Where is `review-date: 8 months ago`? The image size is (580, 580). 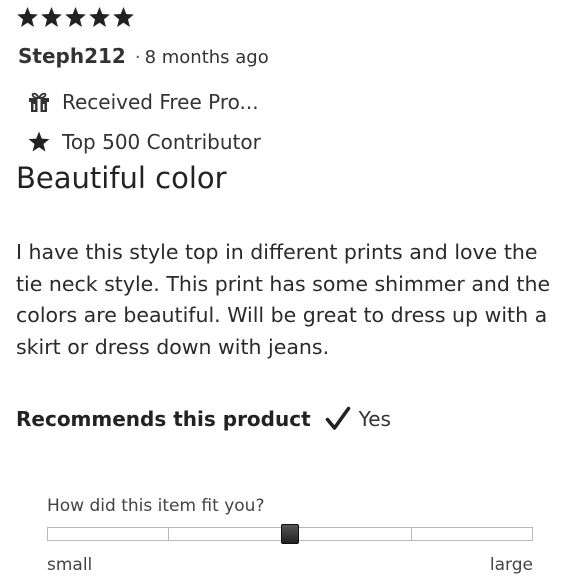
review-date: 8 months ago is located at coordinates (206, 57).